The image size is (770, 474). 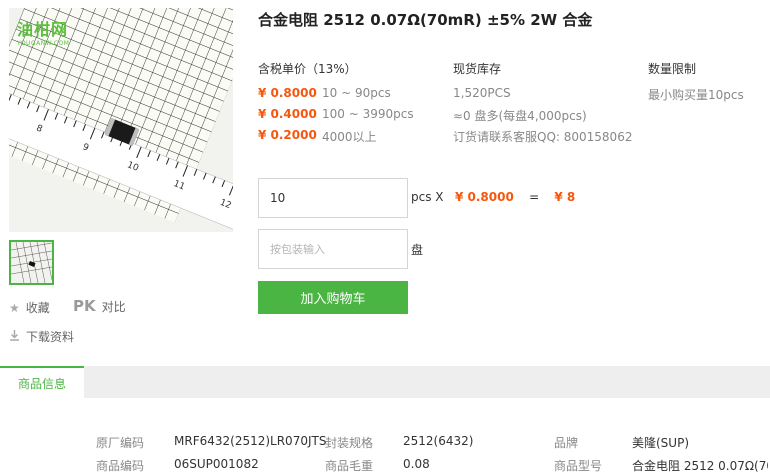 I want to click on spec-value: 2512(6432), so click(x=438, y=441).